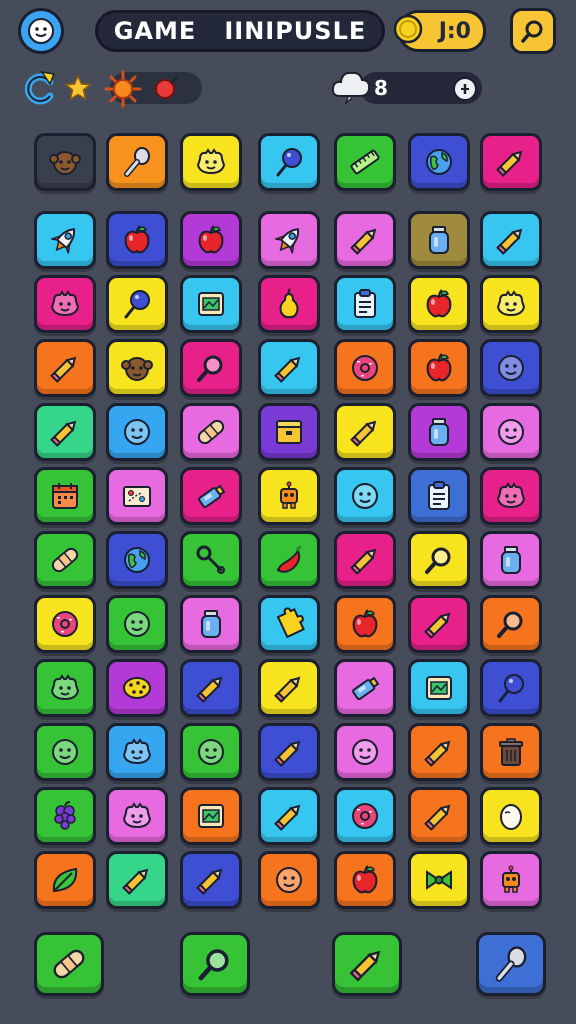 This screenshot has height=1024, width=576. I want to click on tile-r4-c6, so click(439, 432).